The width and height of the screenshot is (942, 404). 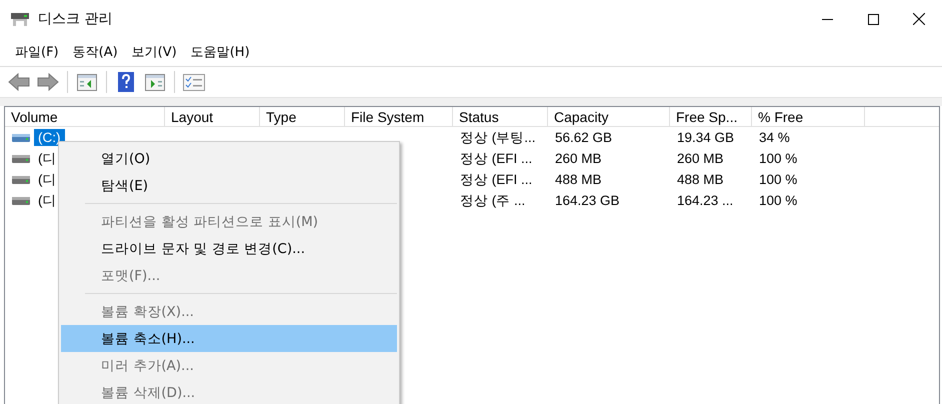 I want to click on menu-item: 보기(V), so click(x=154, y=52).